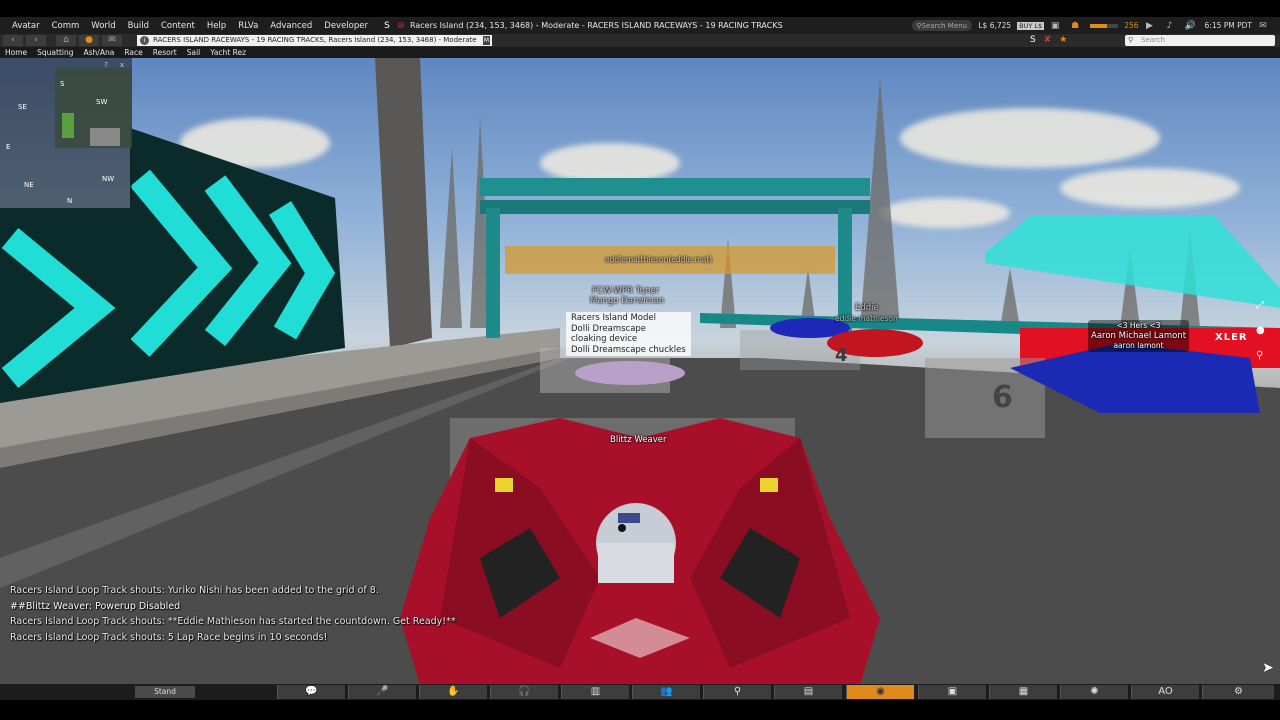 Image resolution: width=1280 pixels, height=720 pixels. Describe the element at coordinates (1266, 330) in the screenshot. I see `chat-bubble-icon: ●` at that location.